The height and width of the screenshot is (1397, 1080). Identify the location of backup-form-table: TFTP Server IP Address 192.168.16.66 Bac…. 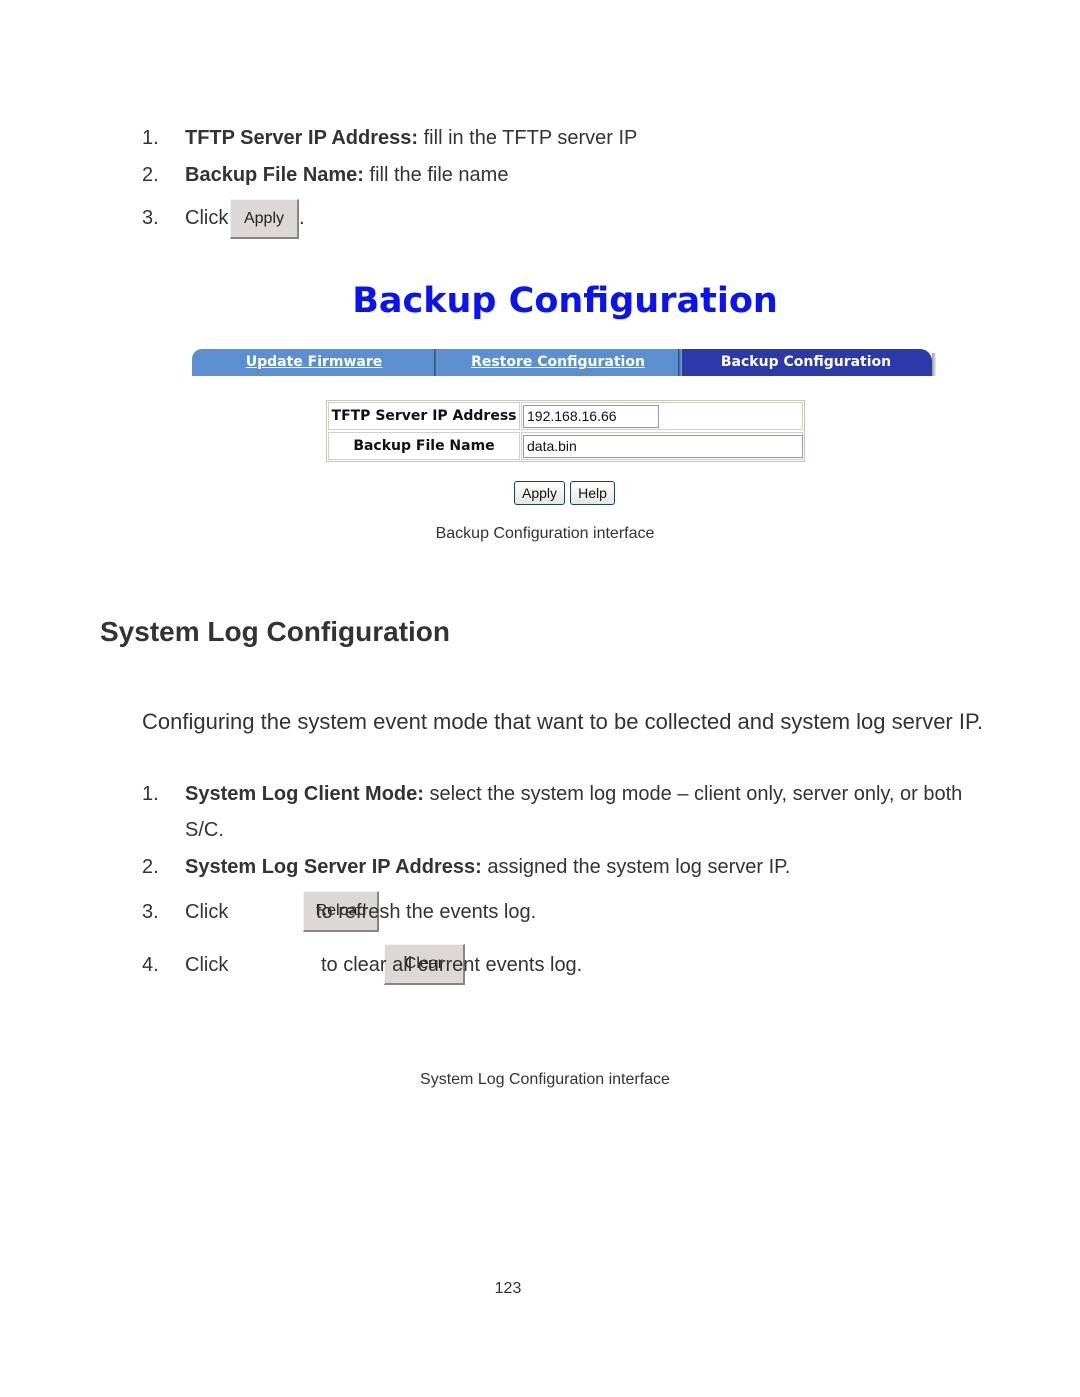
(565, 431).